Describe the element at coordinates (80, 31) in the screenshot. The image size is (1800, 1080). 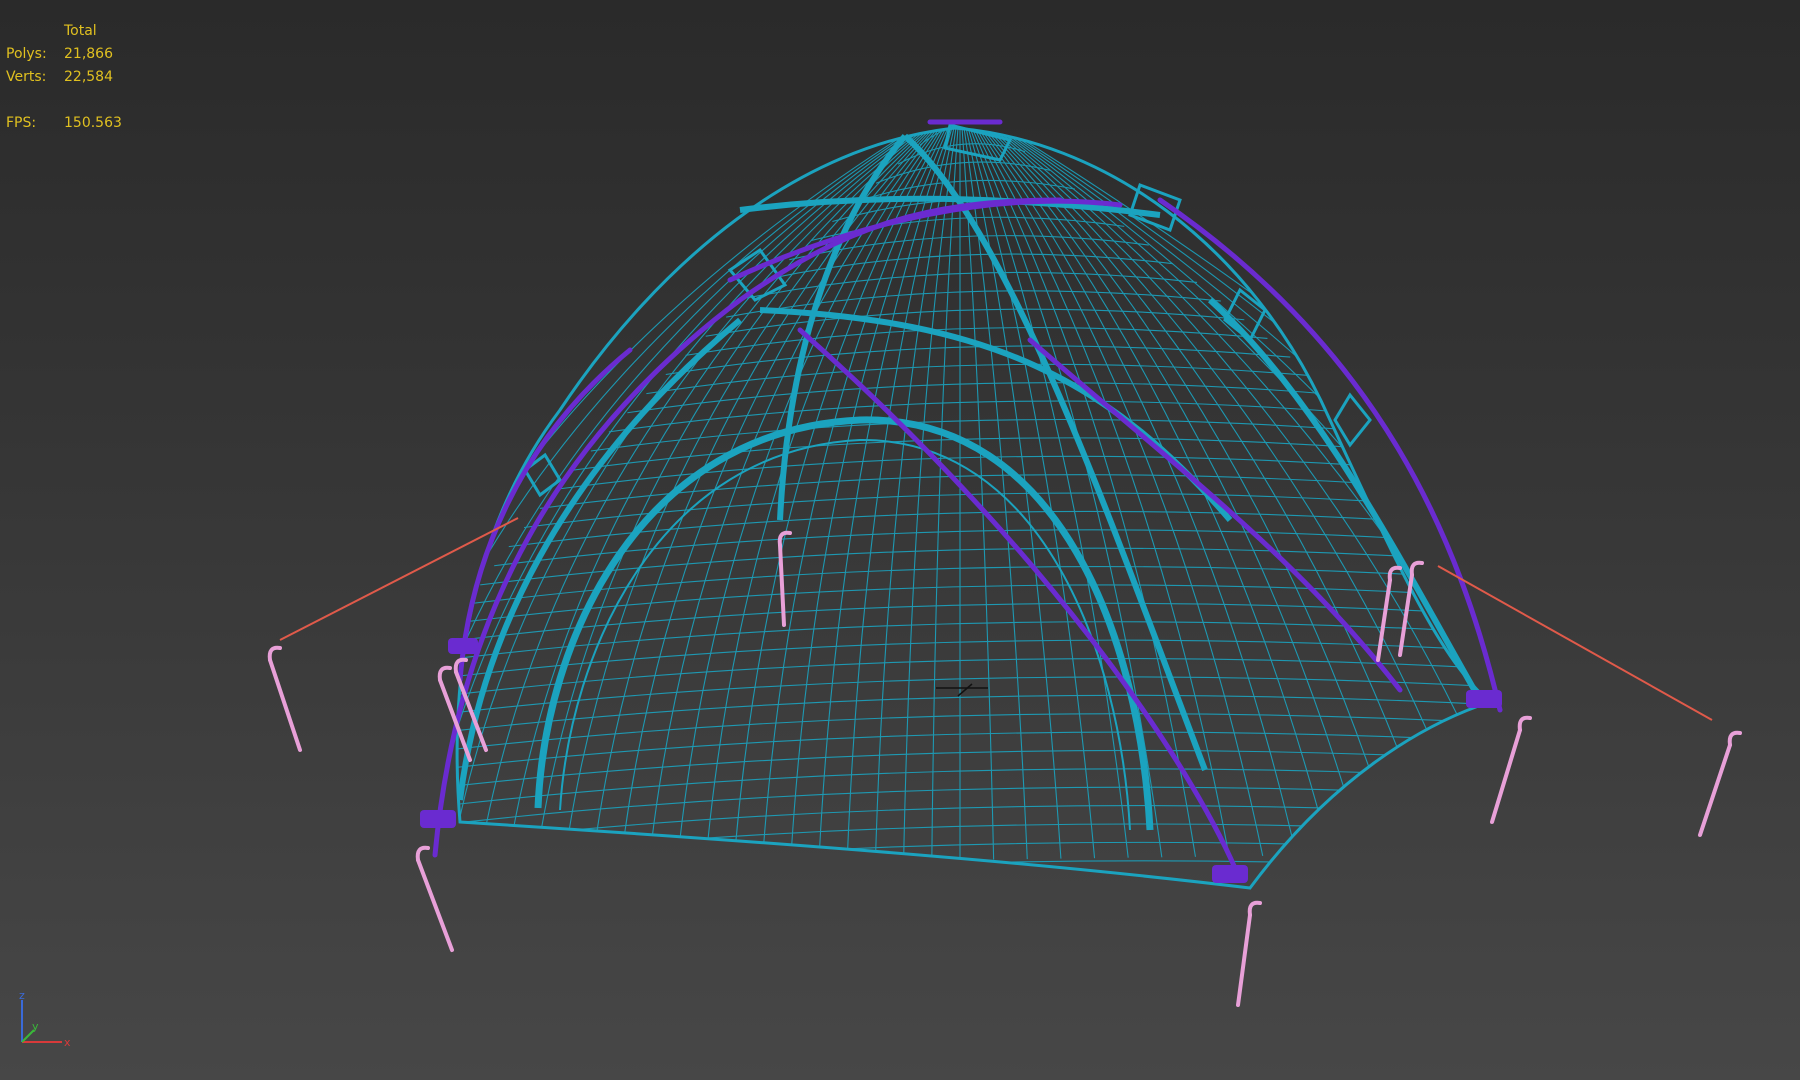
I see `stats-header: Total` at that location.